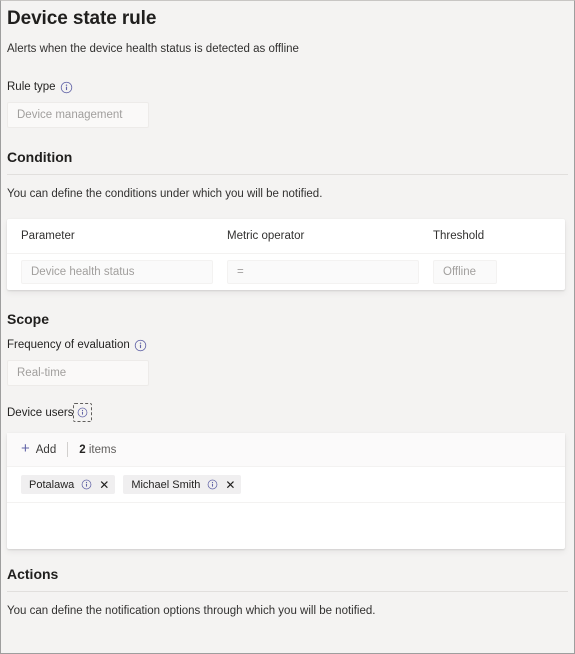 Image resolution: width=575 pixels, height=654 pixels. I want to click on cell-parameter: Device health status, so click(124, 272).